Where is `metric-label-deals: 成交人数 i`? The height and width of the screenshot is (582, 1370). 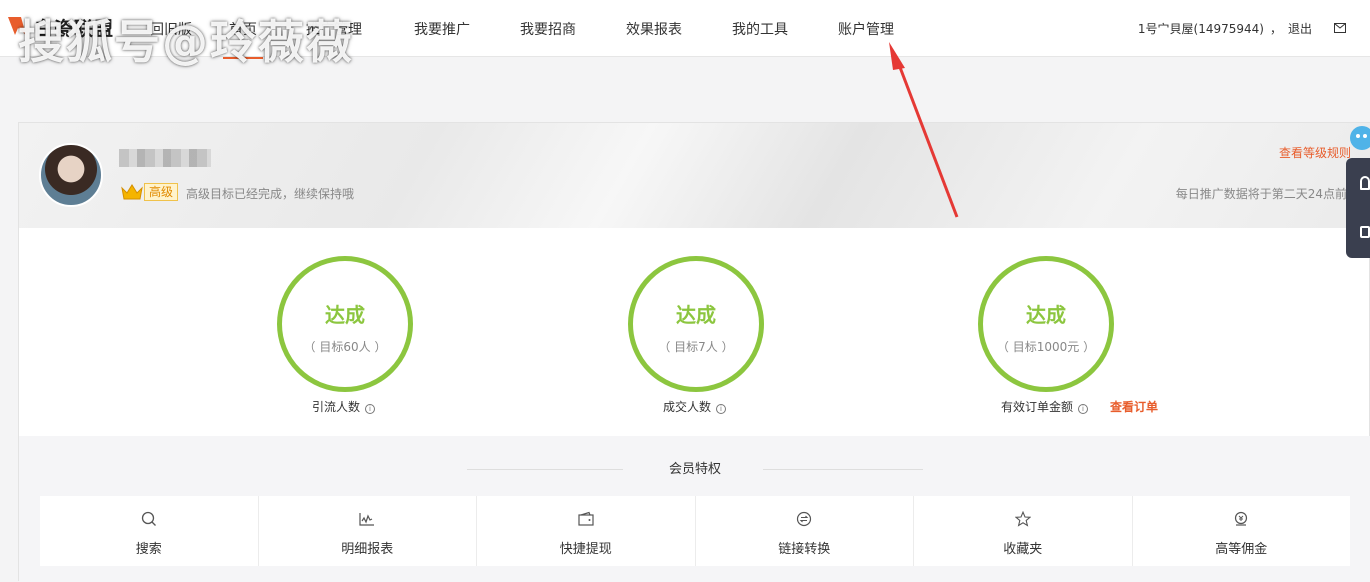 metric-label-deals: 成交人数 i is located at coordinates (695, 406).